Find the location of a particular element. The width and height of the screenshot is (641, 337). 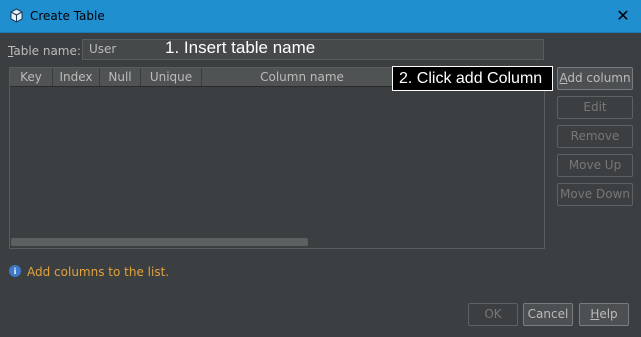

help-button: Help is located at coordinates (604, 314).